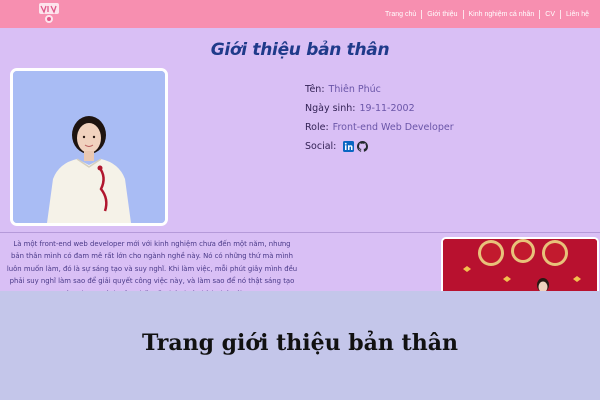  Describe the element at coordinates (363, 146) in the screenshot. I see `github-icon` at that location.